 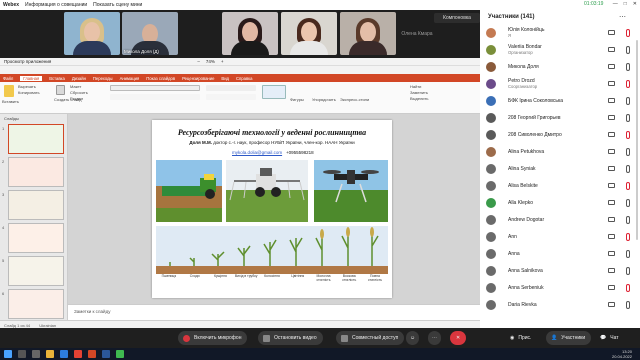 I want to click on participant-row: Юлія Колонійць Я, so click(x=560, y=33).